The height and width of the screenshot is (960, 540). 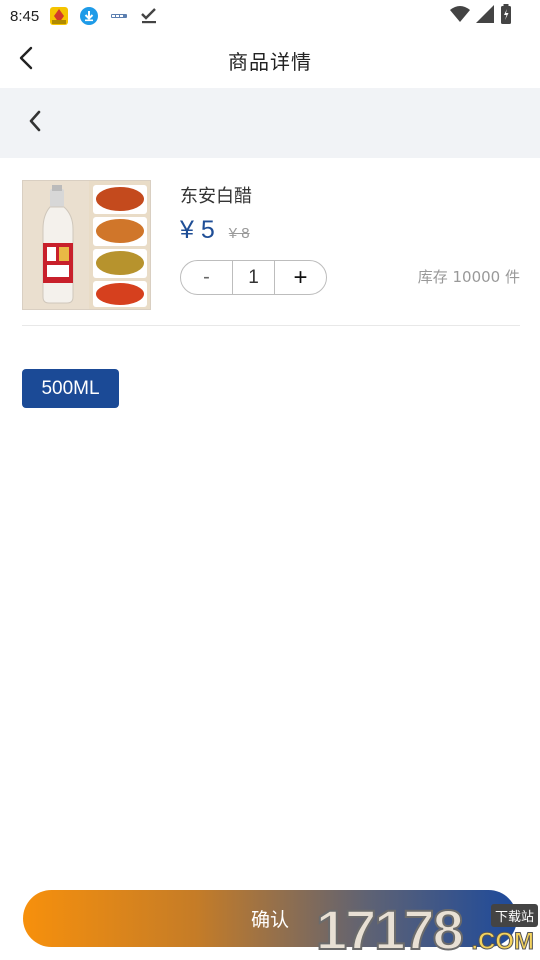 I want to click on watermark-badge: 下载站, so click(x=514, y=915).